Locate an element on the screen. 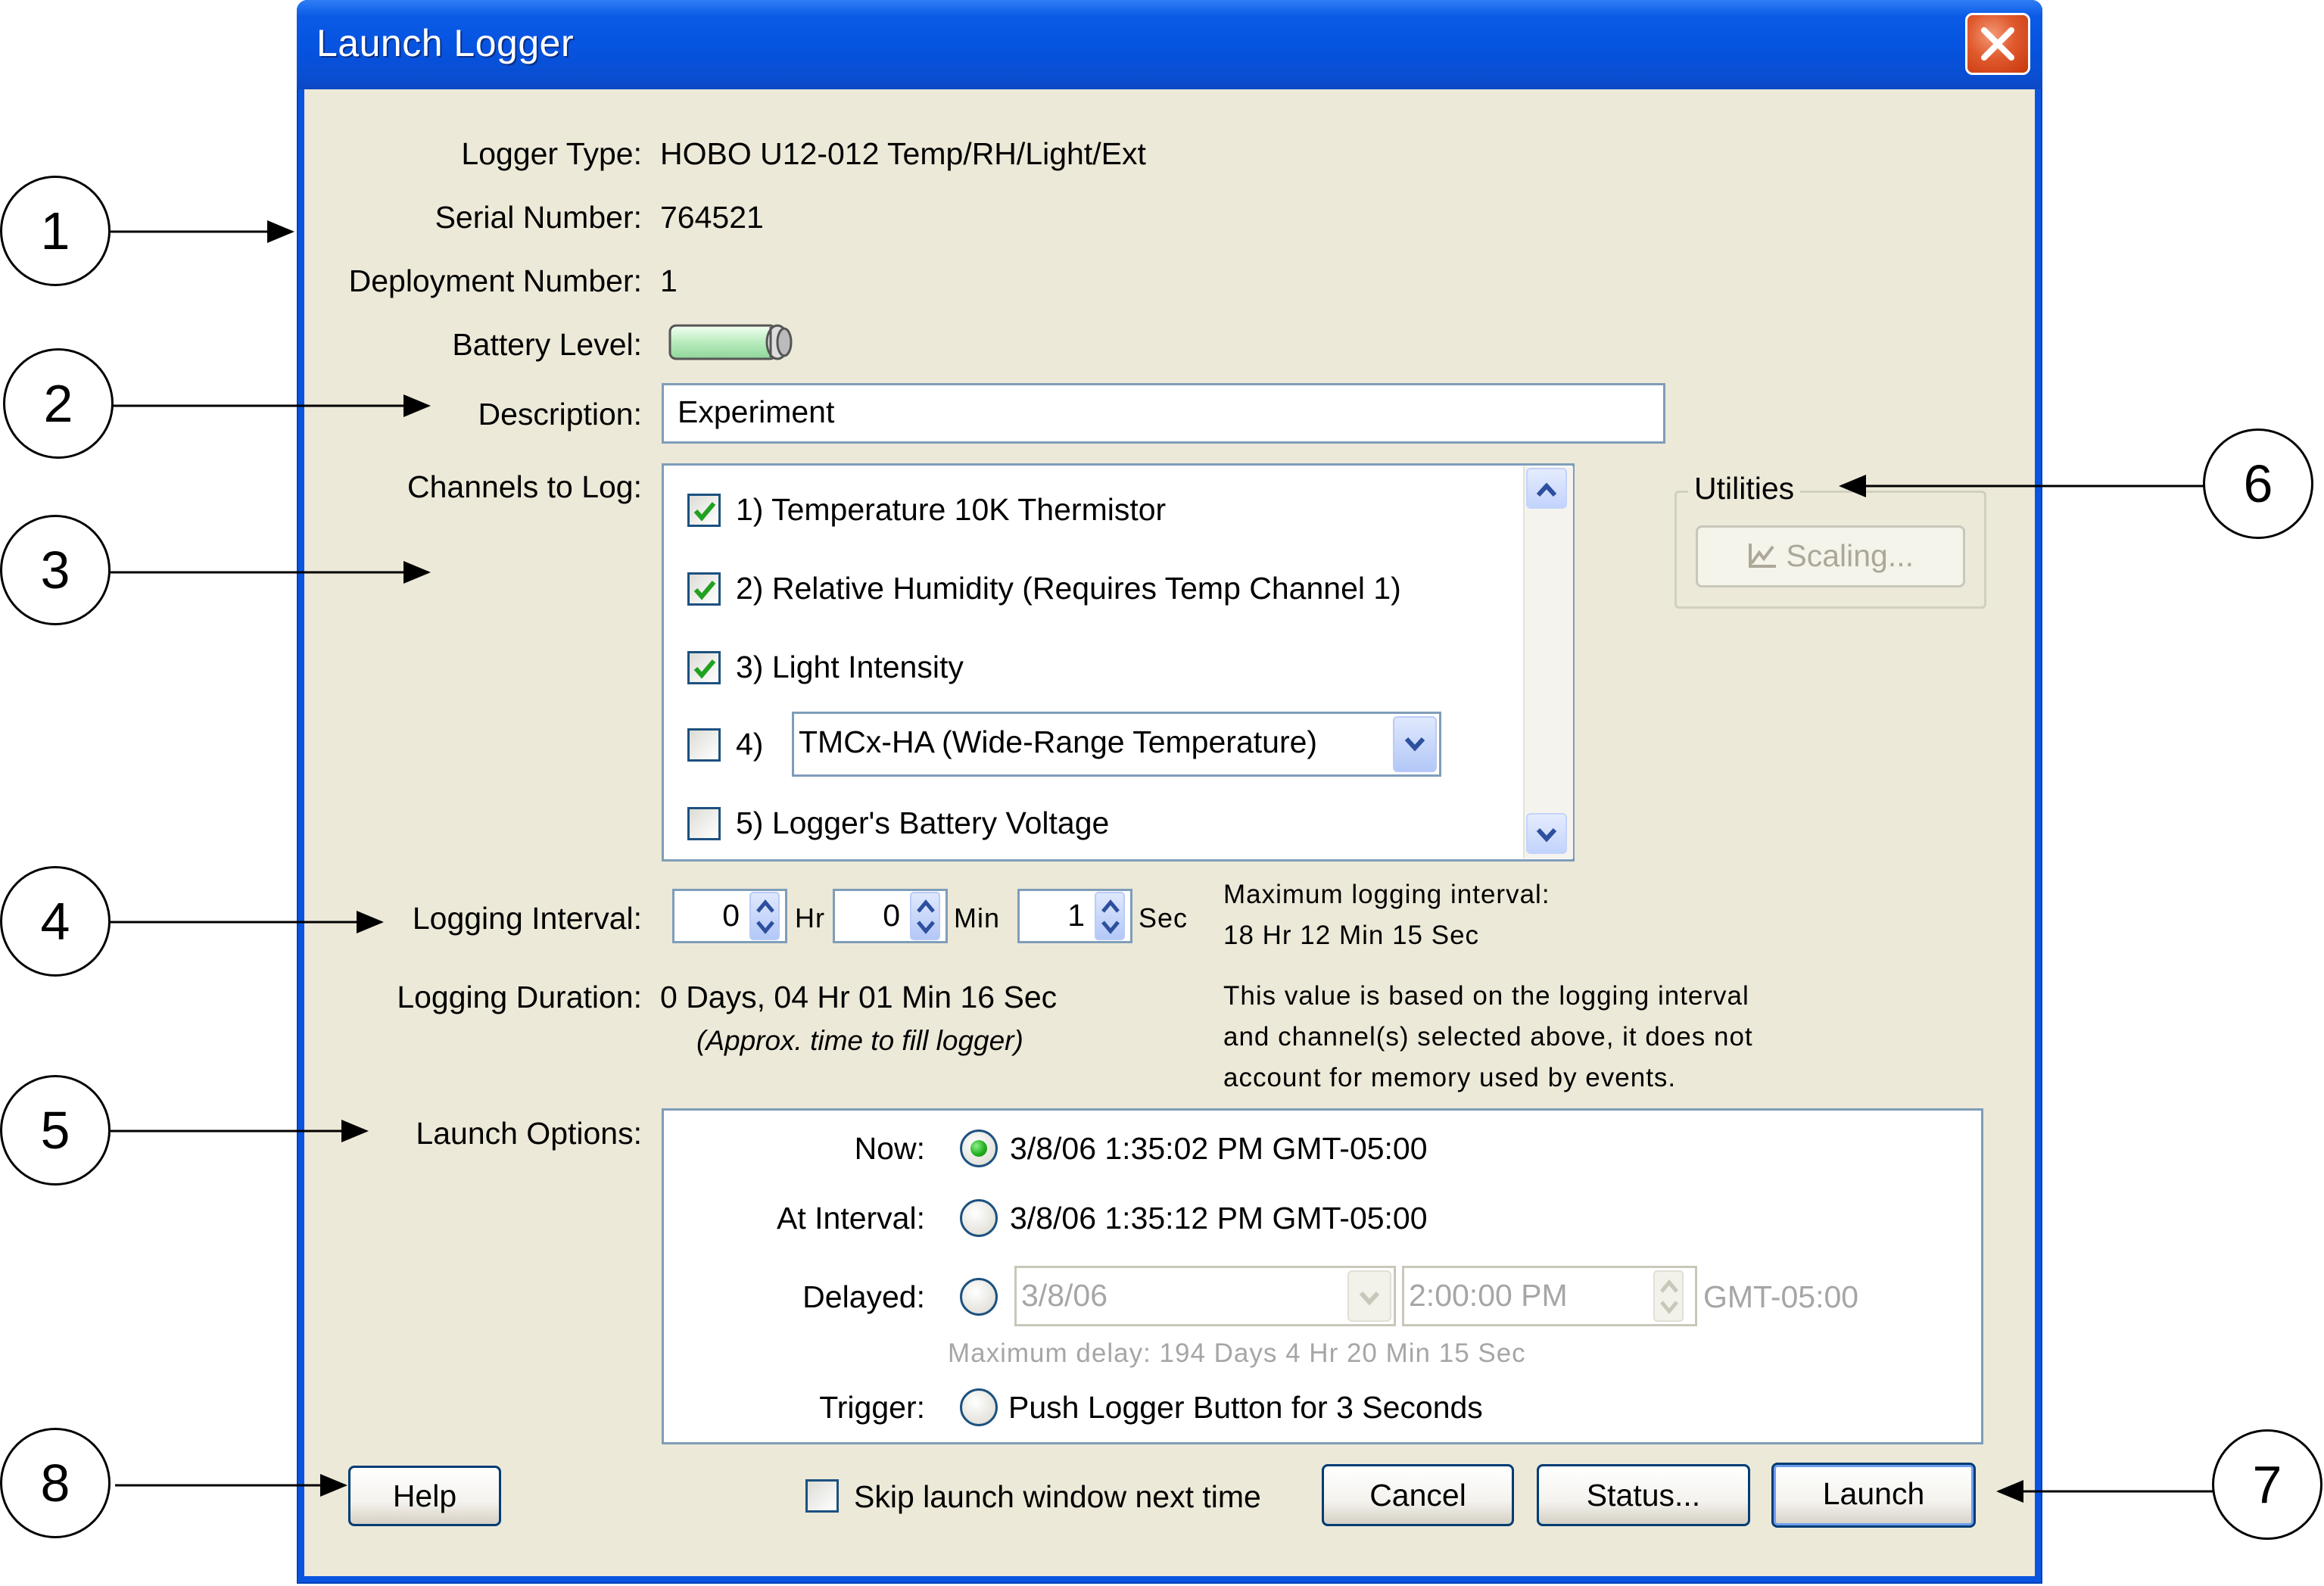  help-button: Help is located at coordinates (424, 1496).